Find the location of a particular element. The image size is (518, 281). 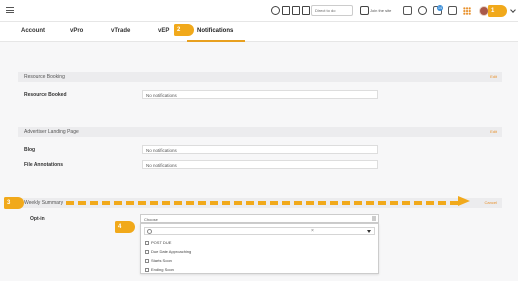

select-arrow-icon is located at coordinates (374, 218).